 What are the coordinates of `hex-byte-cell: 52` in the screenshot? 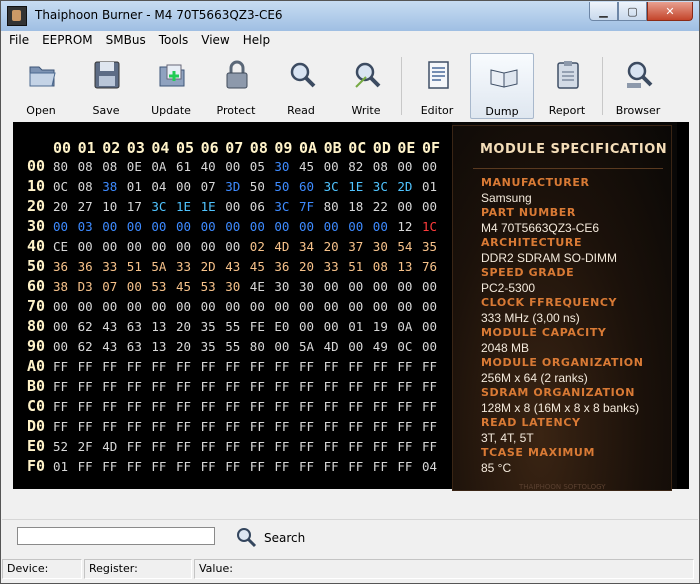 It's located at (60, 446).